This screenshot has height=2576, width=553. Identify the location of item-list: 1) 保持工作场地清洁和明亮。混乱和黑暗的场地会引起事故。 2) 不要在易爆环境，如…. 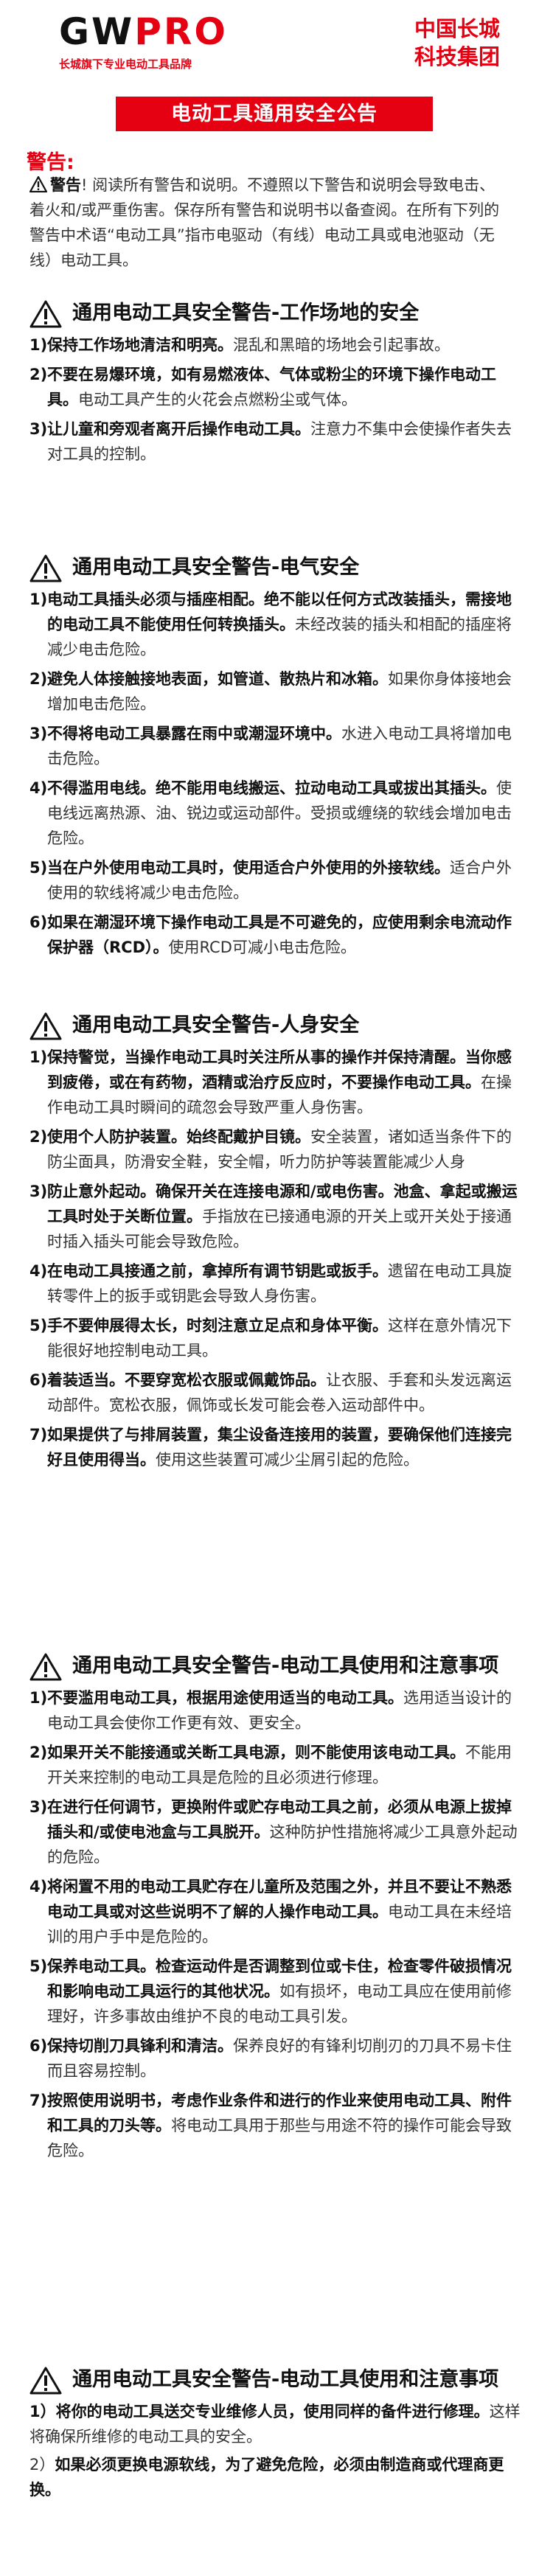
(276, 400).